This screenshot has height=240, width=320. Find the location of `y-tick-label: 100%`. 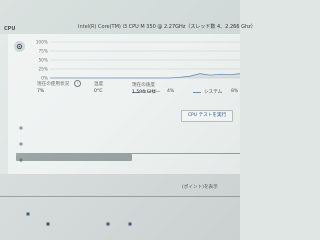

y-tick-label: 100% is located at coordinates (42, 43).